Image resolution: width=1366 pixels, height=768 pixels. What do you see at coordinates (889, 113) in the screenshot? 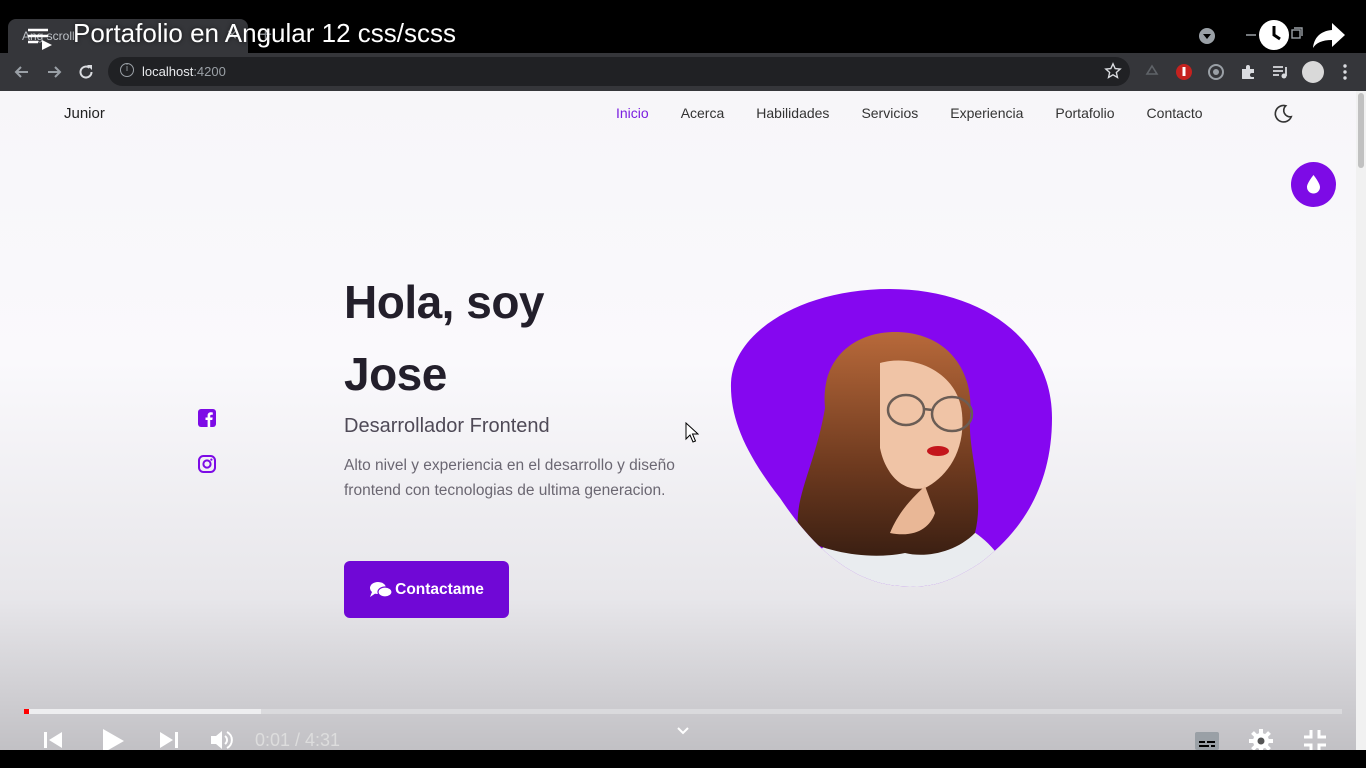
I see `nav-servicios: Servicios` at bounding box center [889, 113].